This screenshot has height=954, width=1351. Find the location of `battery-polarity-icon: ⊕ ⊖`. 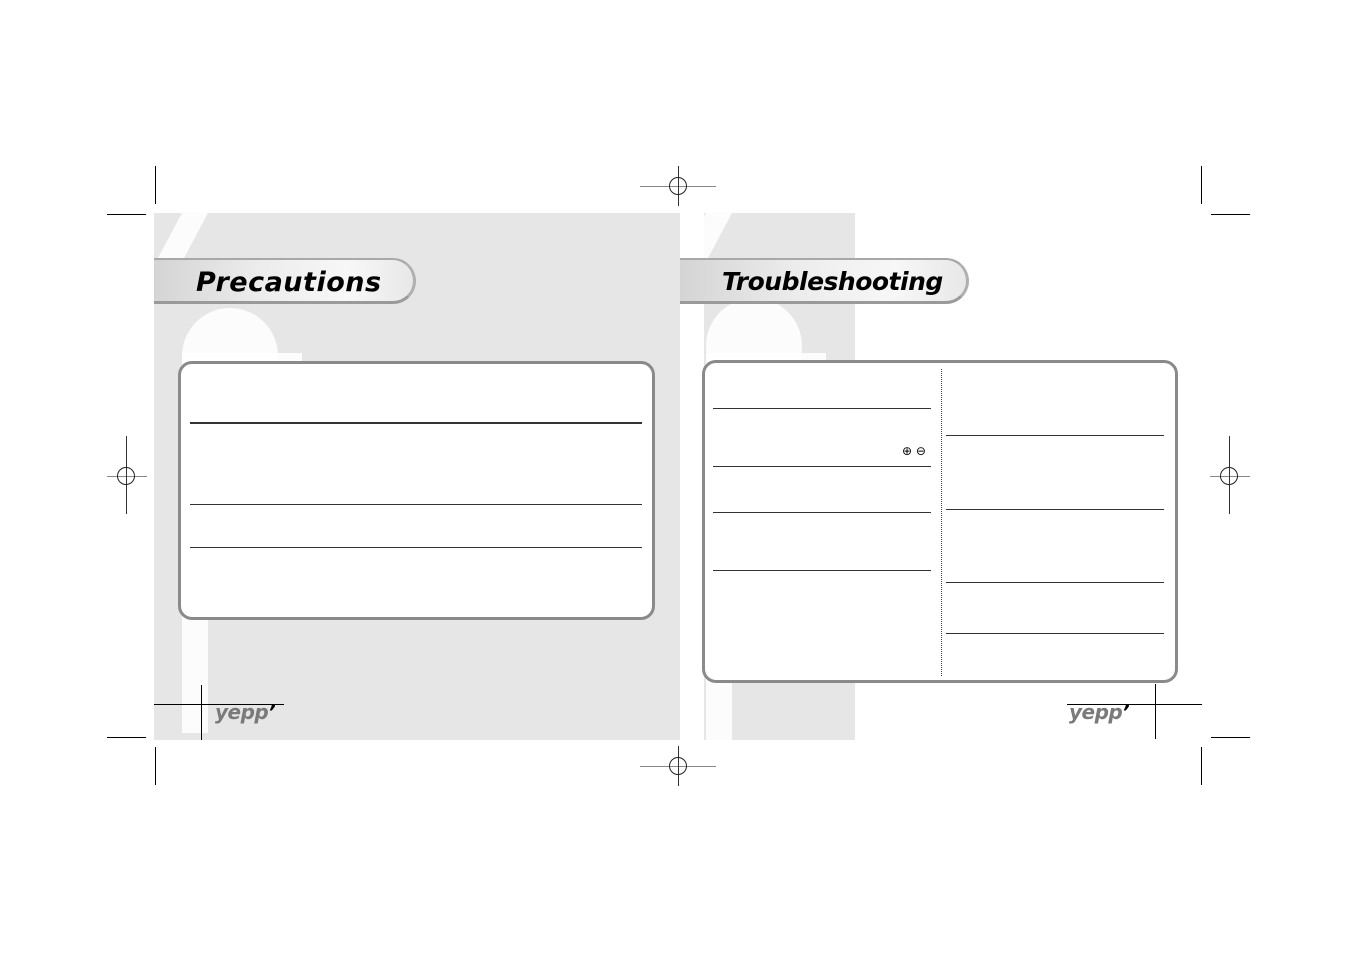

battery-polarity-icon: ⊕ ⊖ is located at coordinates (914, 451).